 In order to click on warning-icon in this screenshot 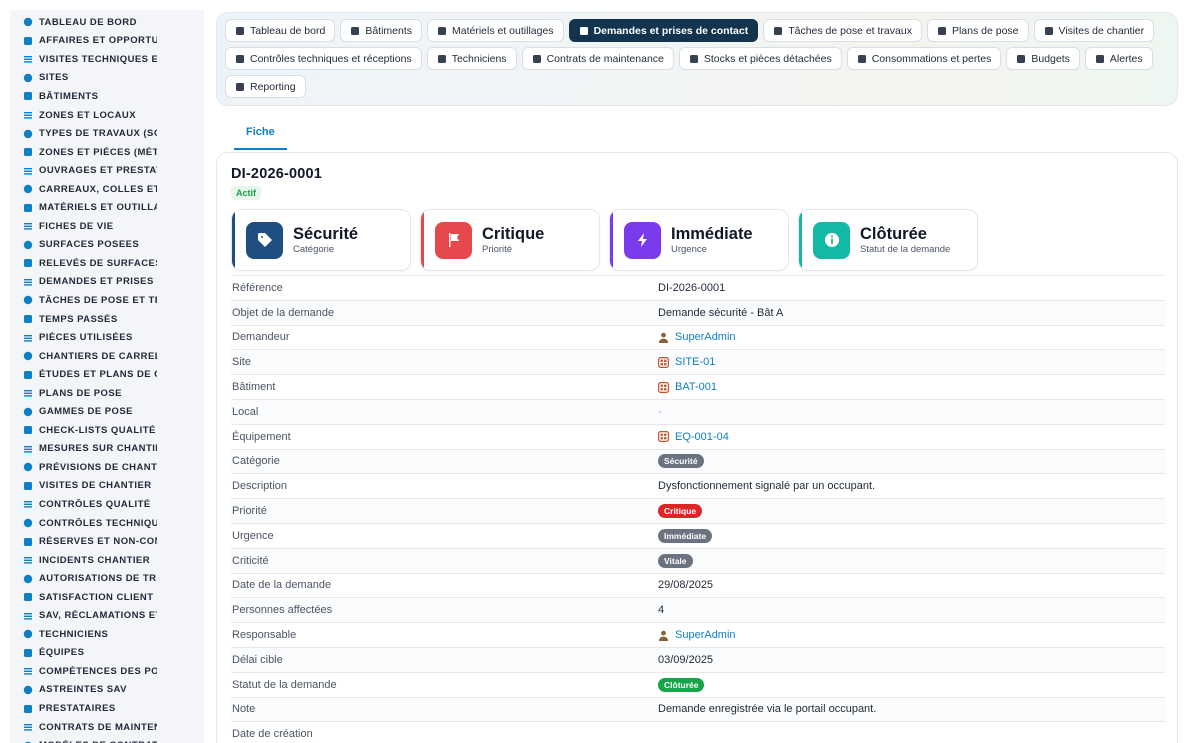, I will do `click(27, 560)`.